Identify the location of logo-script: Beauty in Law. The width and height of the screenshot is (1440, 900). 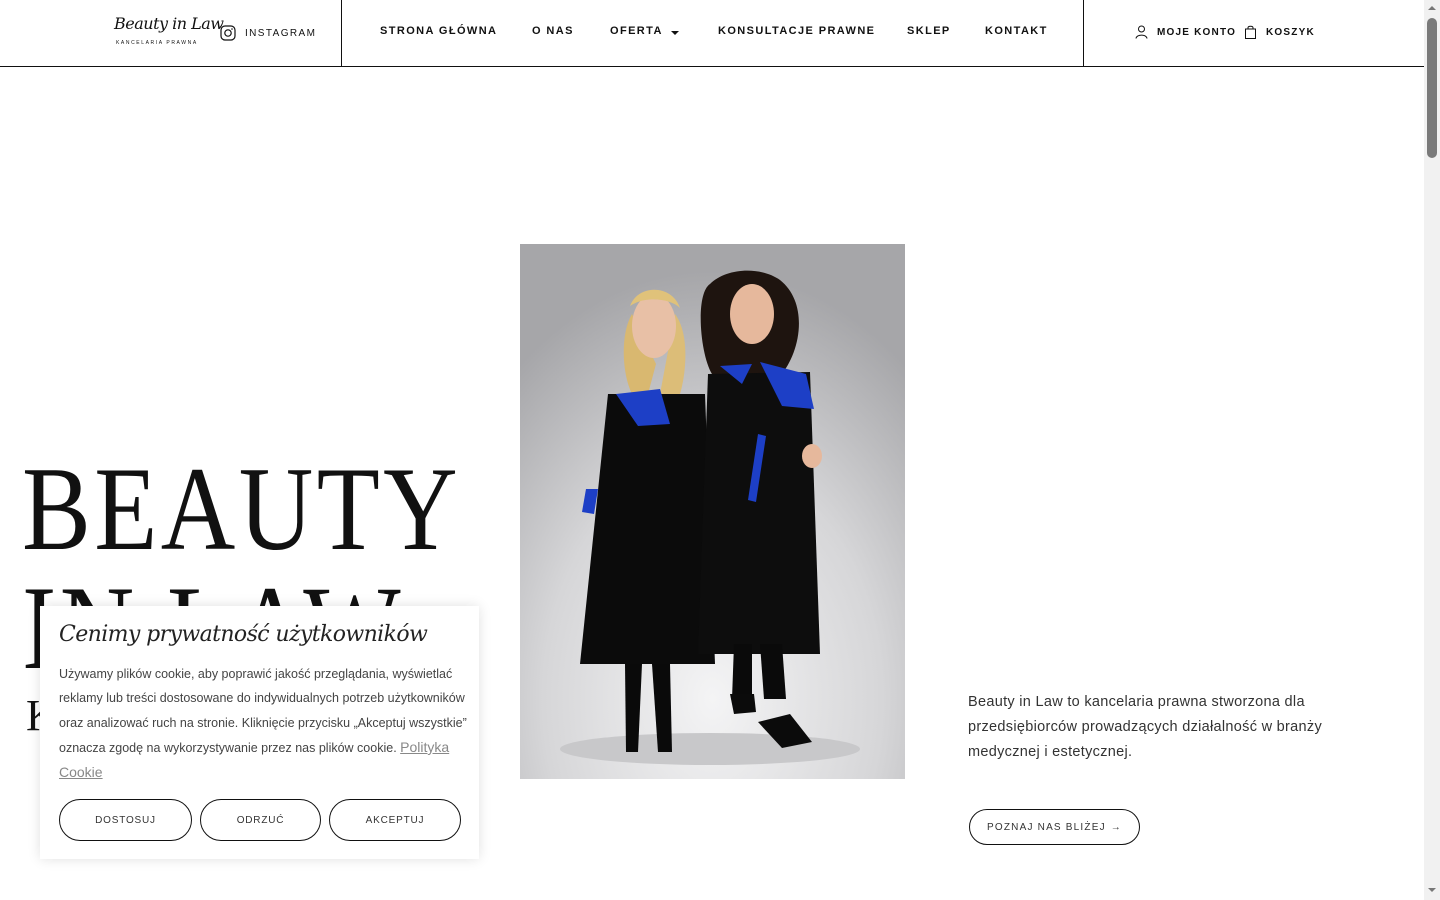
(169, 23).